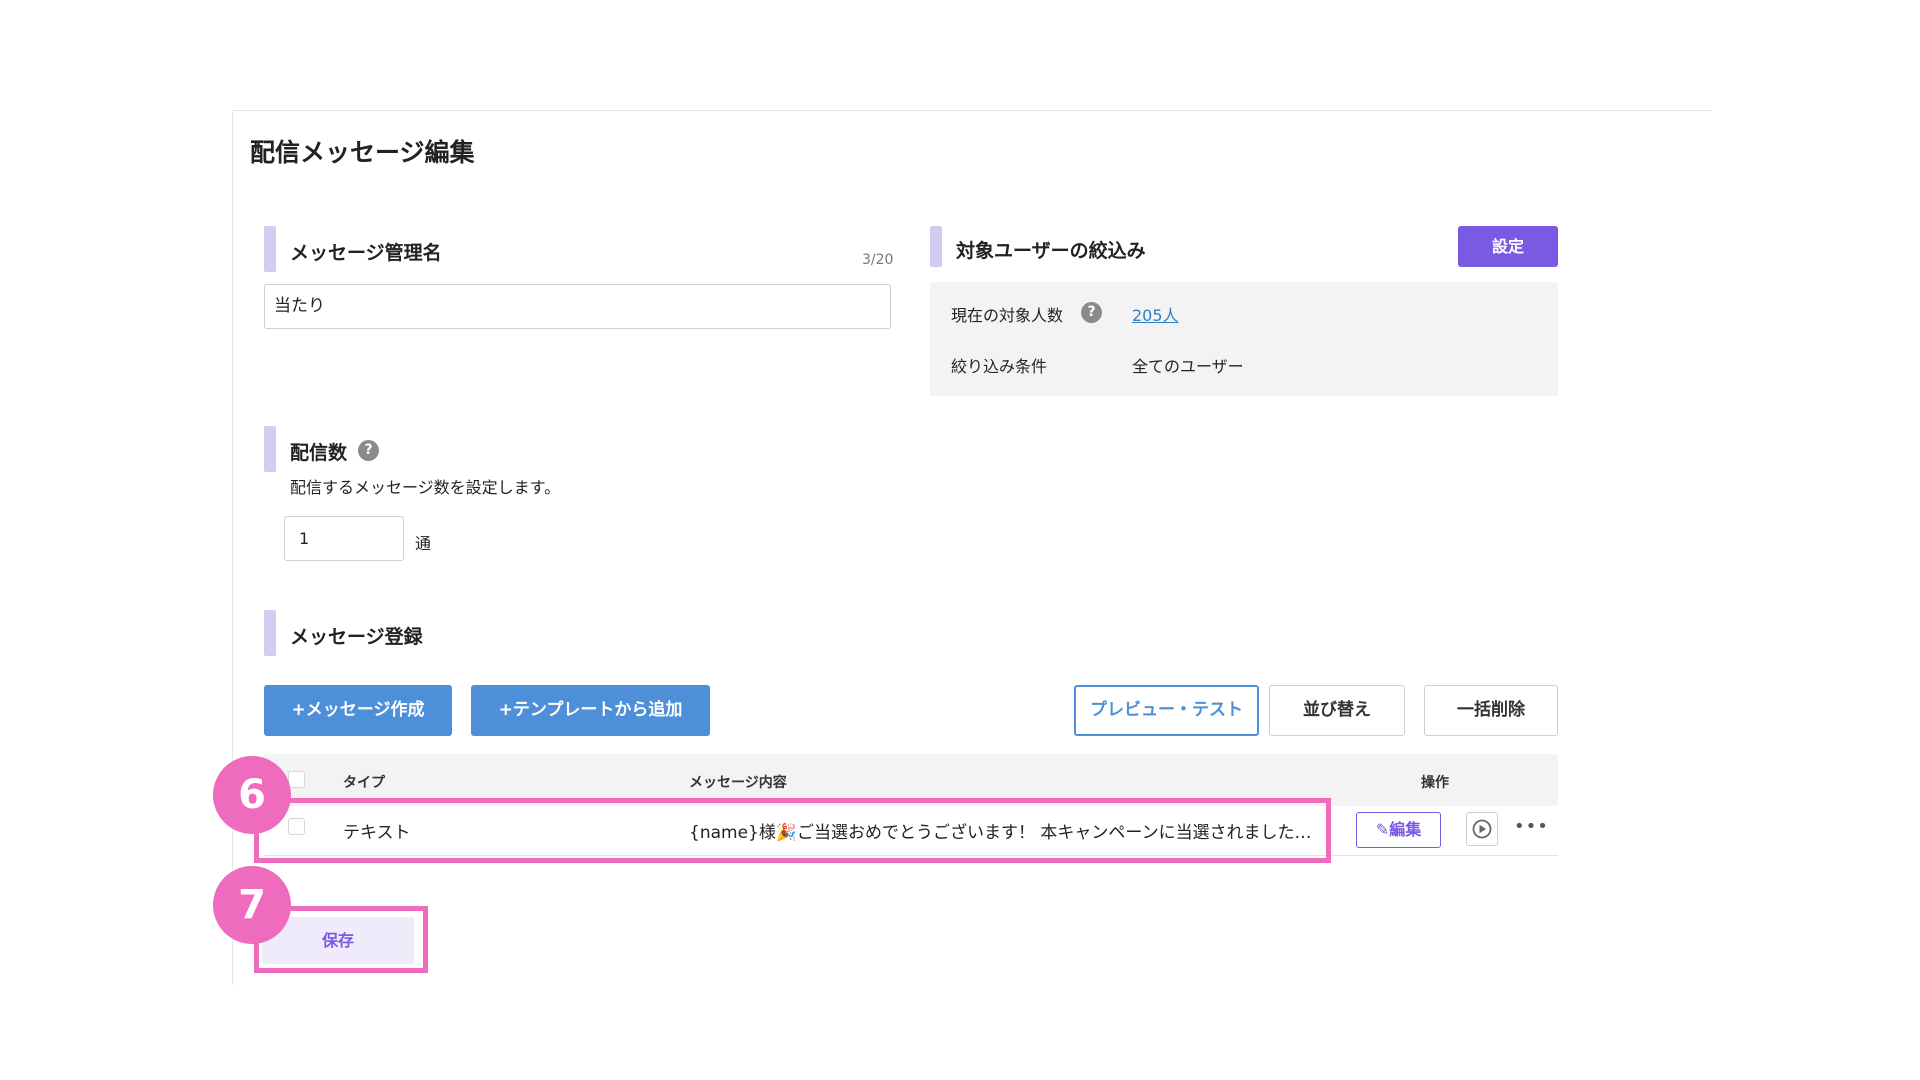 This screenshot has height=1080, width=1920. Describe the element at coordinates (577, 306) in the screenshot. I see `message-name-input: 当たり` at that location.